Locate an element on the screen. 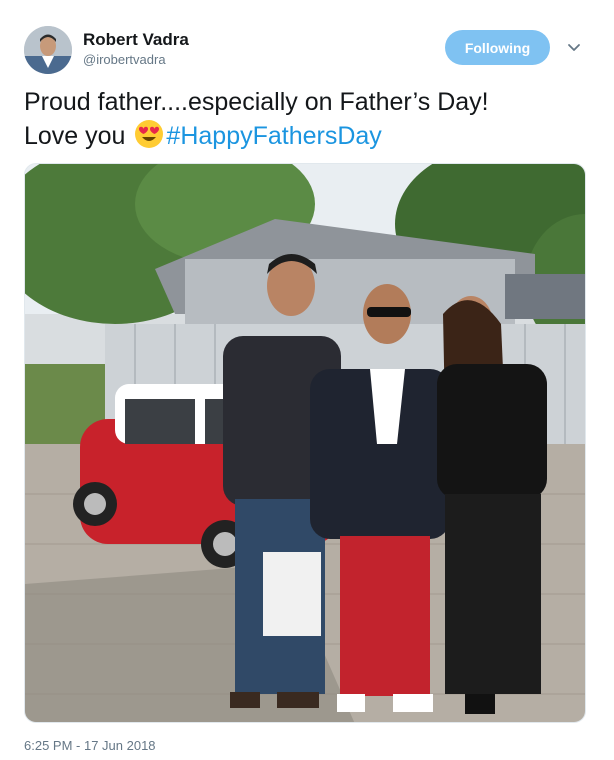 The image size is (614, 760). hashtag-link: #HappyFathersDay is located at coordinates (273, 136).